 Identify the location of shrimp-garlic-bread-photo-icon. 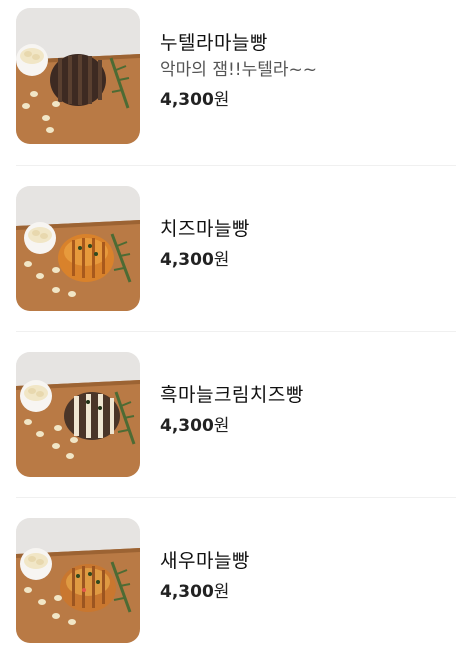
(78, 580).